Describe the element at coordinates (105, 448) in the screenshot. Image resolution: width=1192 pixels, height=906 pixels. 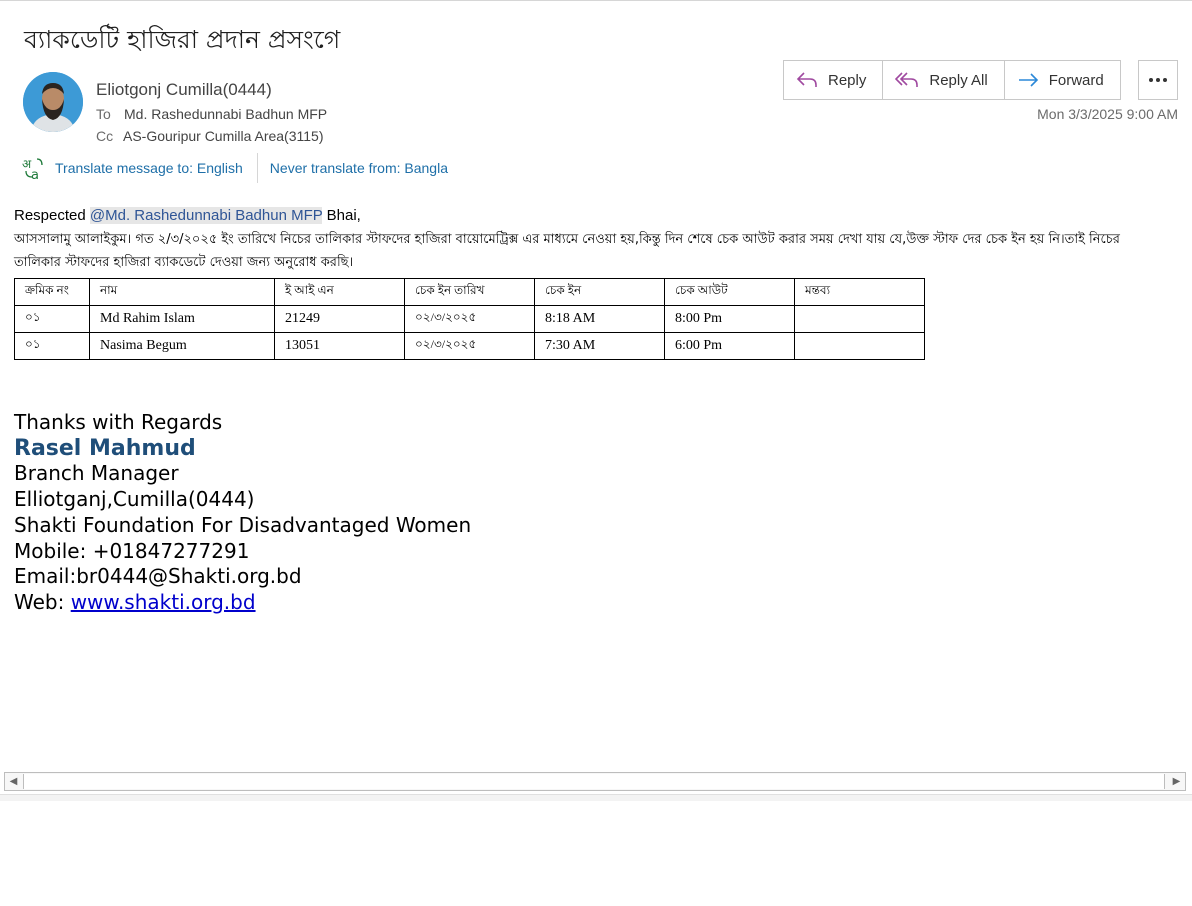
I see `signature-name: Rasel Mahmud` at that location.